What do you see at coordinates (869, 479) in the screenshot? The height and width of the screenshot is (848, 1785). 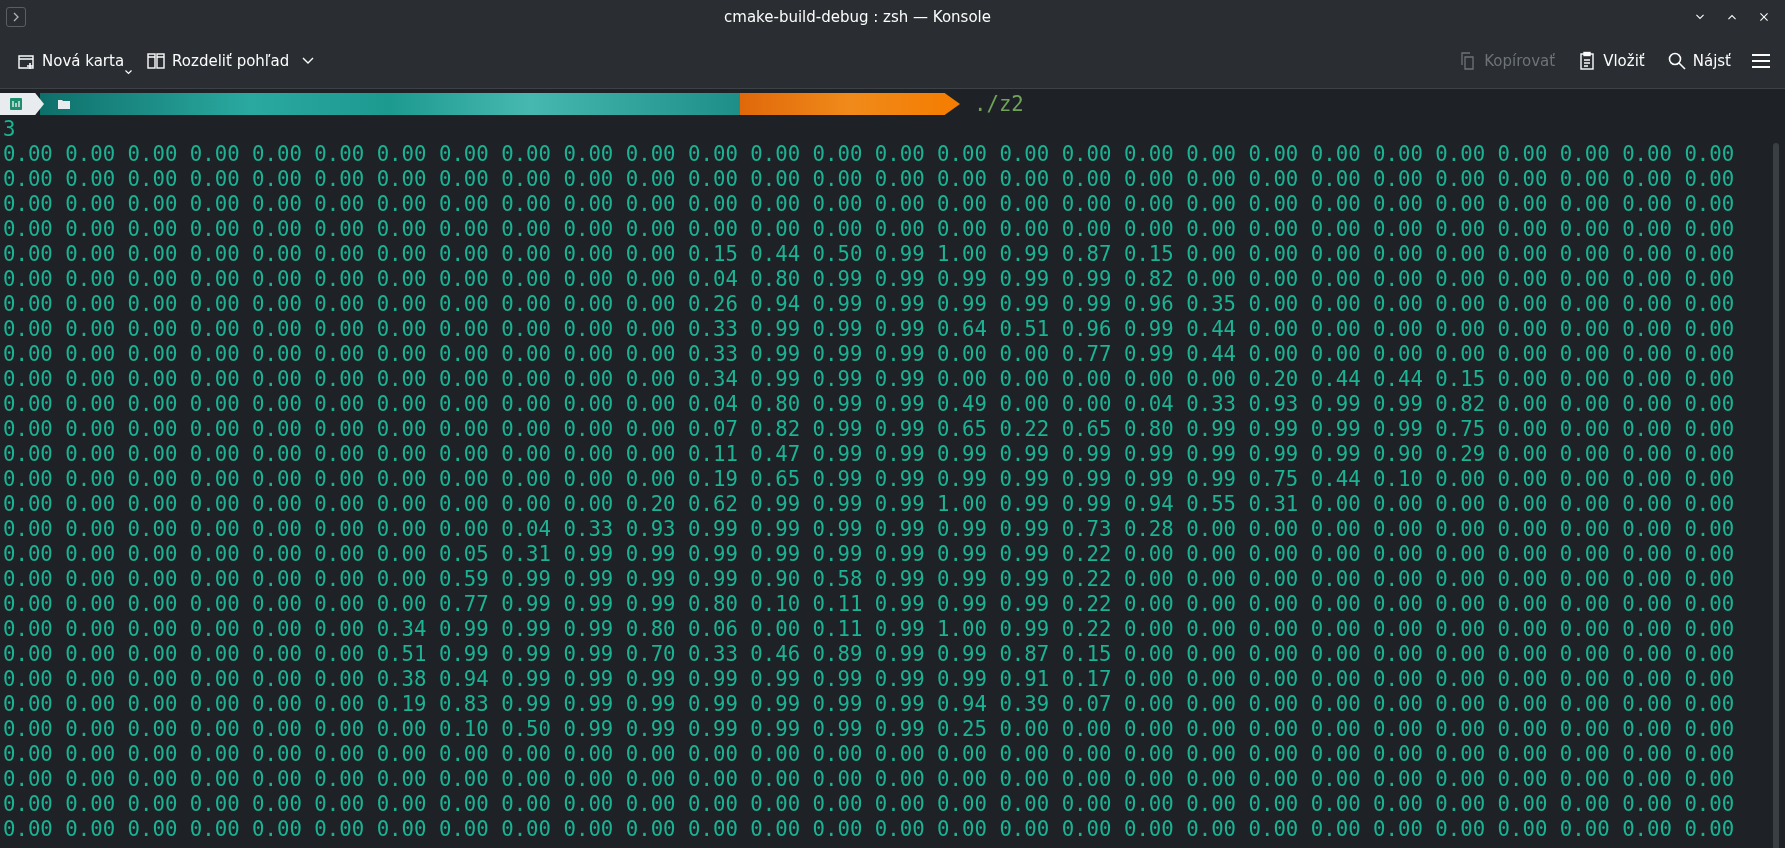 I see `output-line: 0.00 0.00 0.00 0.00 0.00 0.00 0.00 0.00 0.00 0.00 0.00 0.19 0.65 0.99 0.99 0.99 0.99 0.99 0.99 0.99 0.75 0.44 0.10 0.00 0.00 0.00 0.00 0.00` at bounding box center [869, 479].